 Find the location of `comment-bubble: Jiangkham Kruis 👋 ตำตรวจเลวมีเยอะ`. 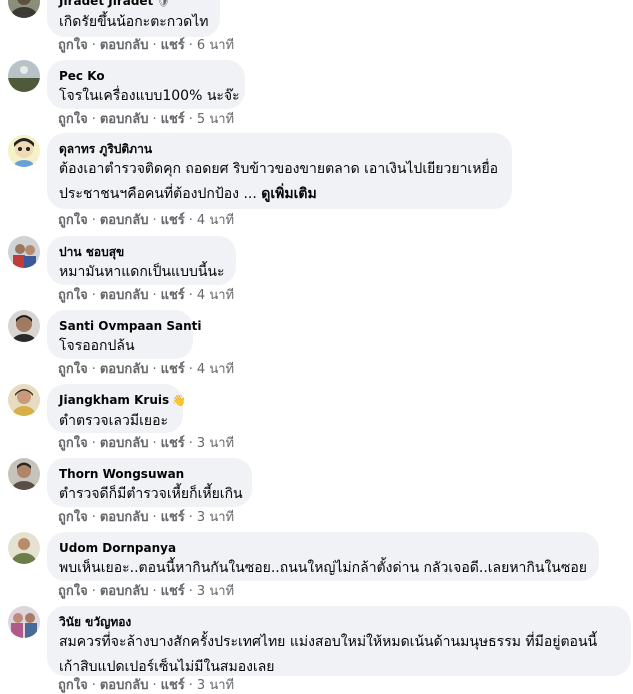

comment-bubble: Jiangkham Kruis 👋 ตำตรวจเลวมีเยอะ is located at coordinates (116, 408).